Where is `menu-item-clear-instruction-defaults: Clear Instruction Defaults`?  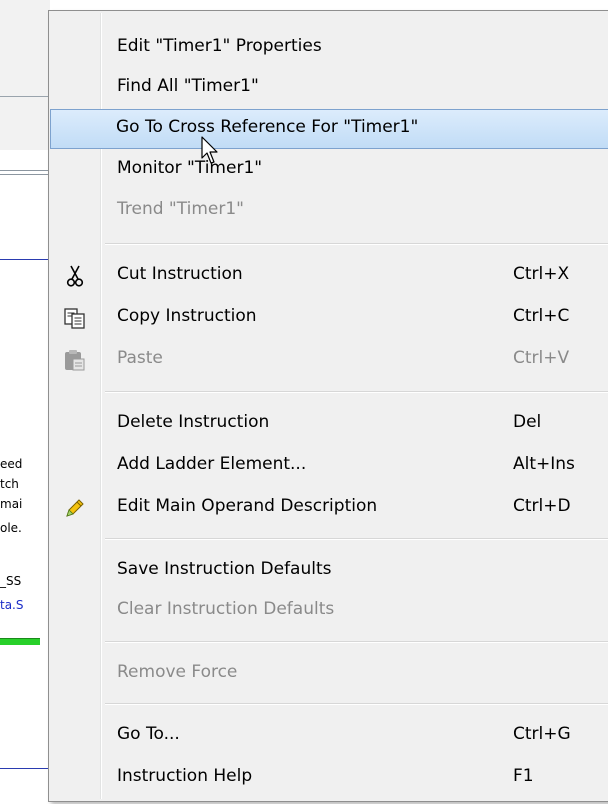
menu-item-clear-instruction-defaults: Clear Instruction Defaults is located at coordinates (329, 610).